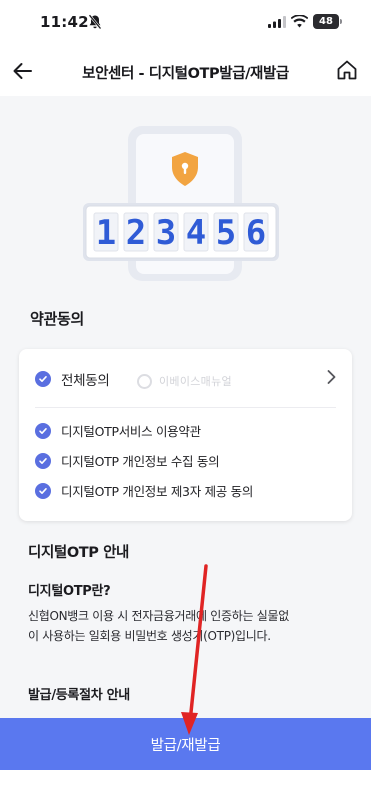 Image resolution: width=371 pixels, height=800 pixels. I want to click on card-divider, so click(185, 407).